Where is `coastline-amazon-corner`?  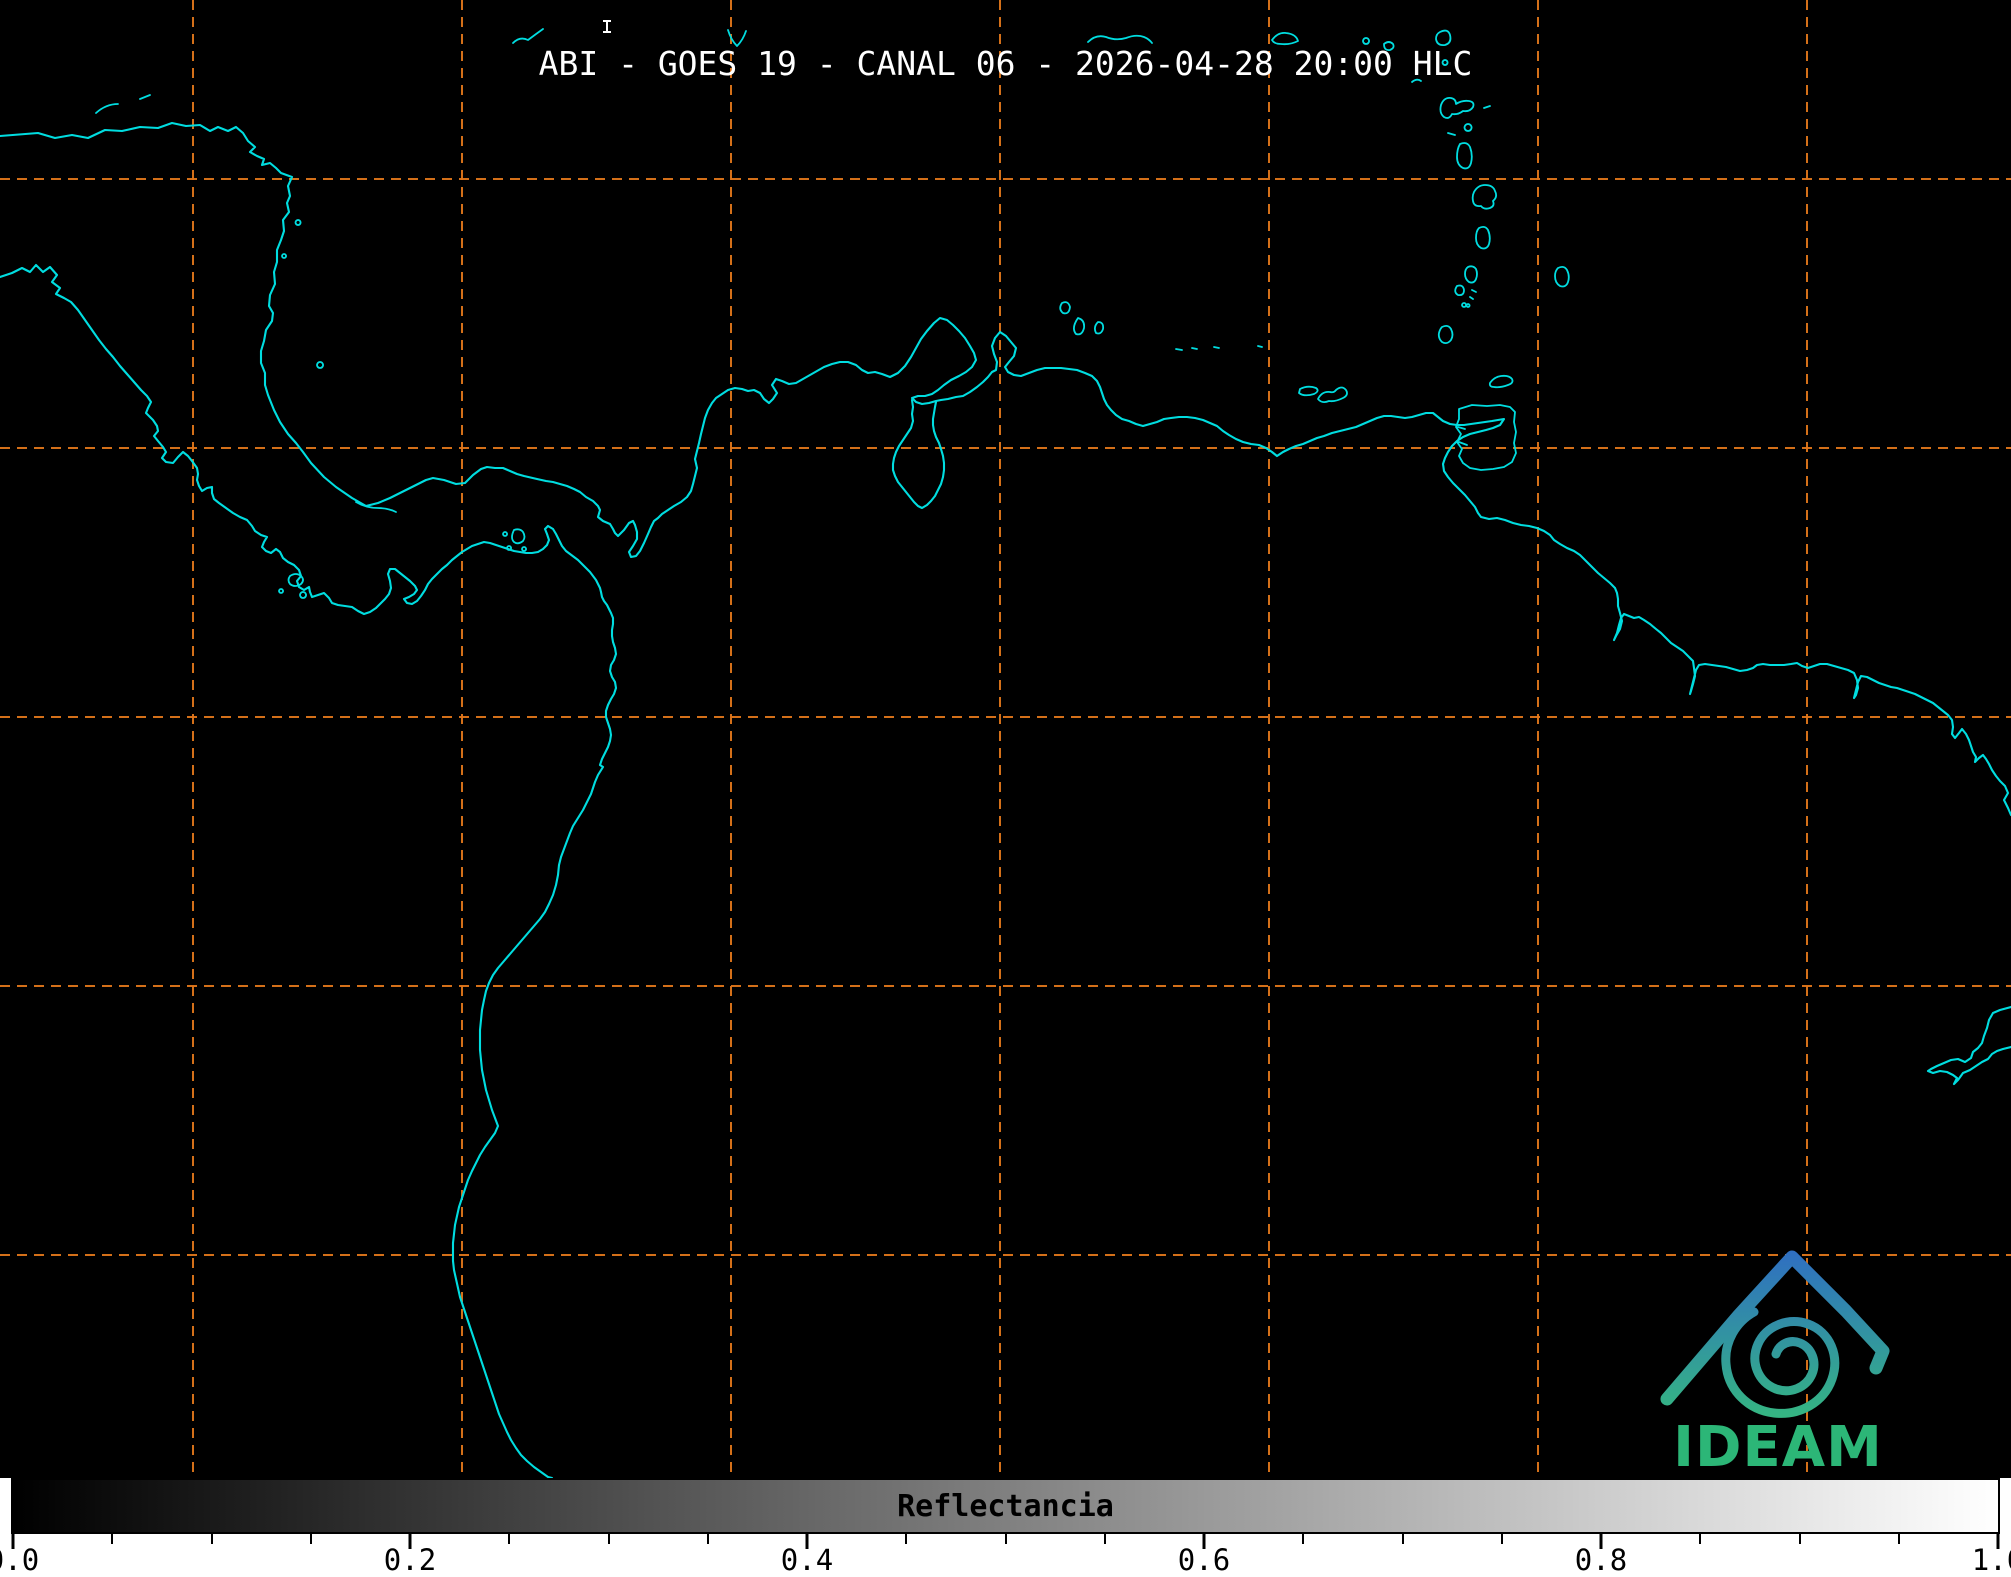 coastline-amazon-corner is located at coordinates (1968, 1045).